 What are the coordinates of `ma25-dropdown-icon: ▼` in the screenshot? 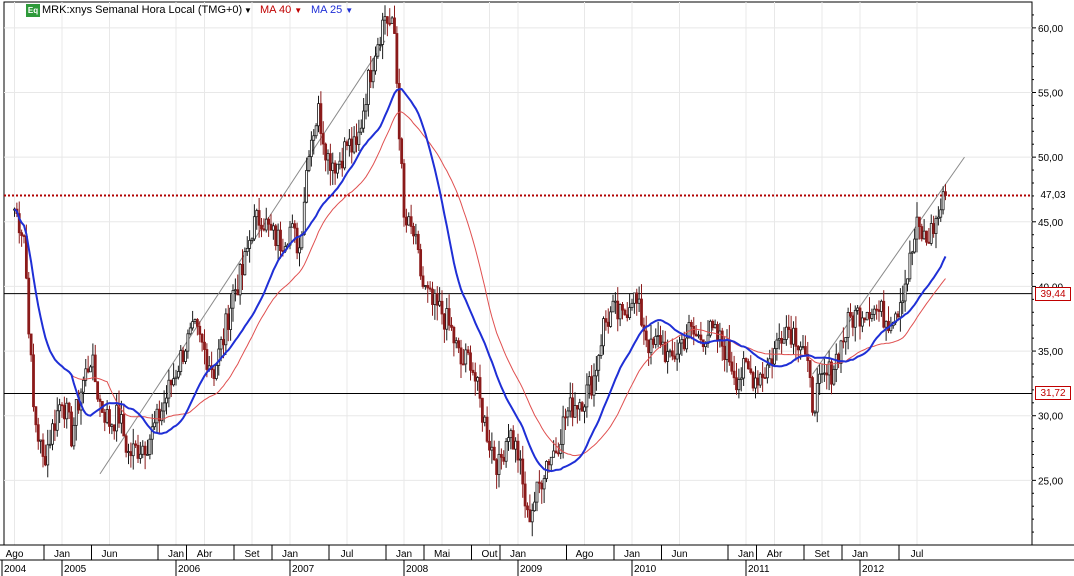 It's located at (349, 10).